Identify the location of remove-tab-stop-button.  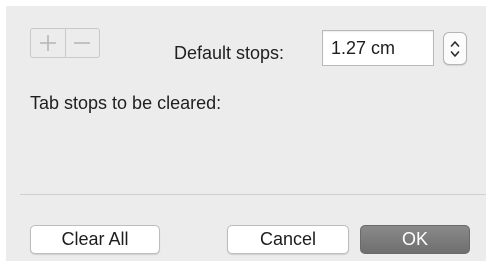
(82, 43).